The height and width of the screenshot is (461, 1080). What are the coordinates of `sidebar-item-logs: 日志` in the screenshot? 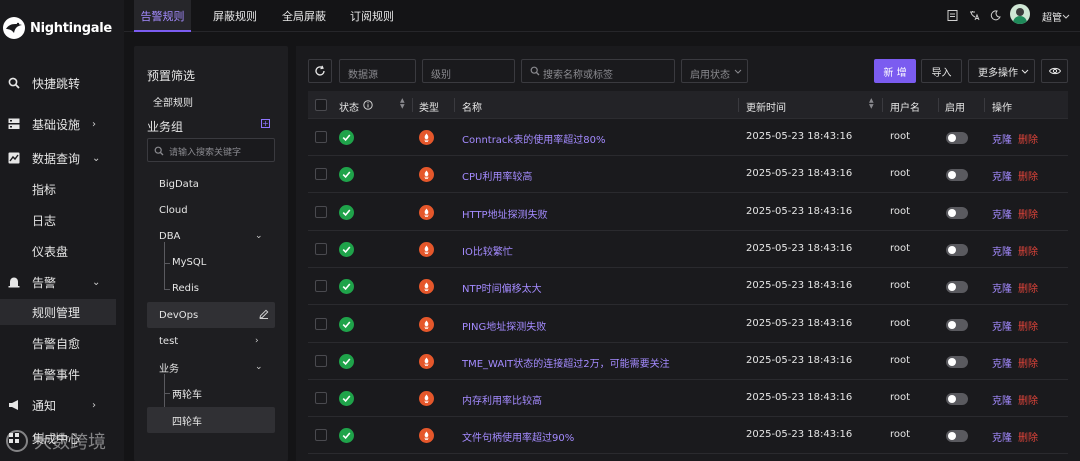 It's located at (62, 220).